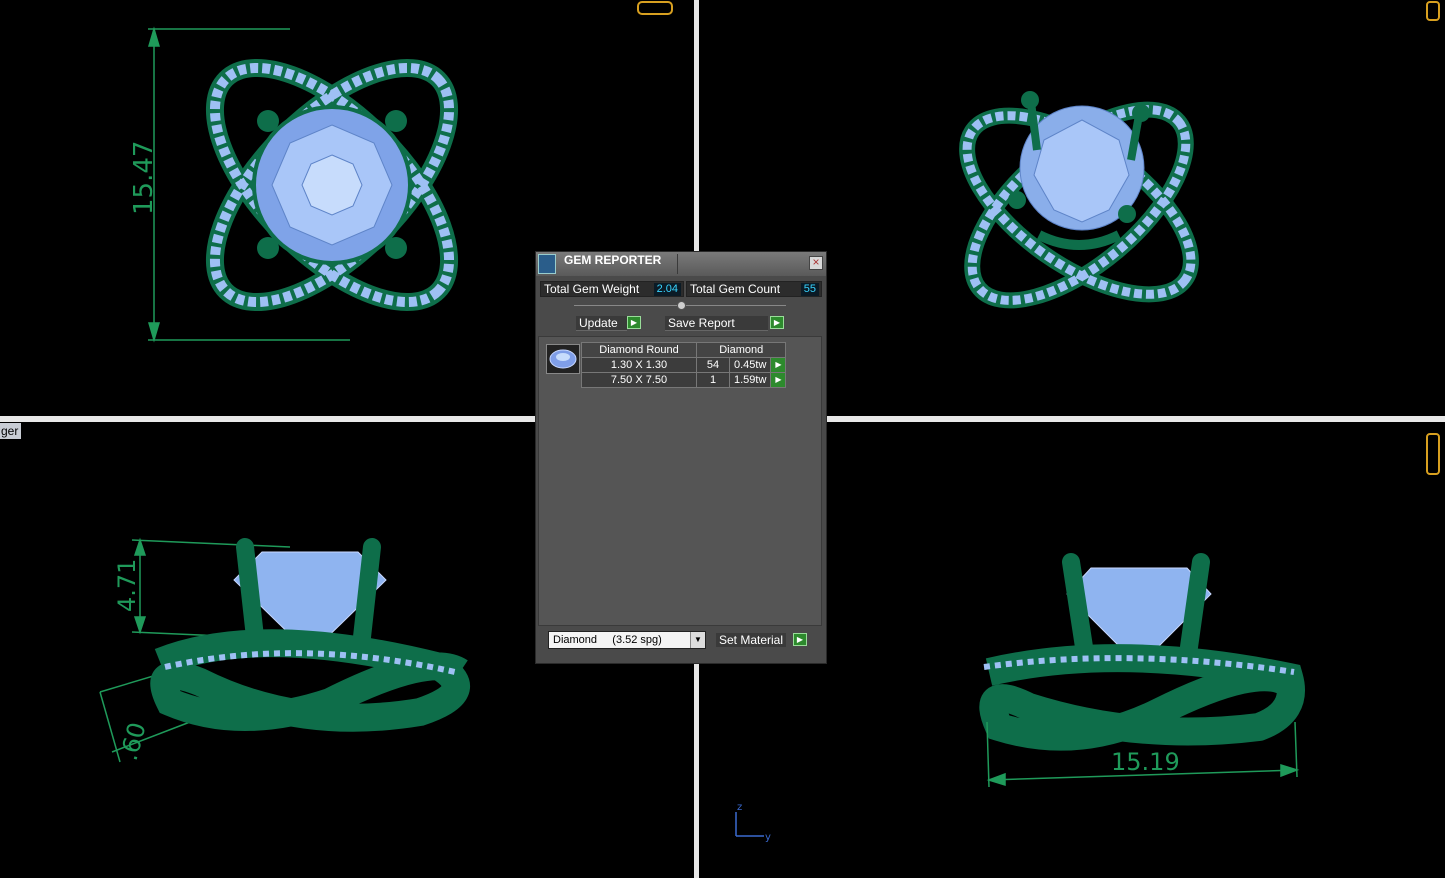 This screenshot has height=878, width=1445. What do you see at coordinates (697, 640) in the screenshot?
I see `chevron-down-icon: ▼` at bounding box center [697, 640].